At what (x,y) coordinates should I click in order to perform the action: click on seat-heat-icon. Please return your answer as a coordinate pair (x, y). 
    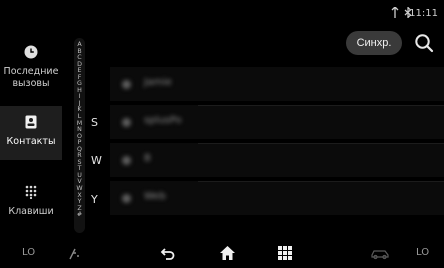
    Looking at the image, I should click on (74, 255).